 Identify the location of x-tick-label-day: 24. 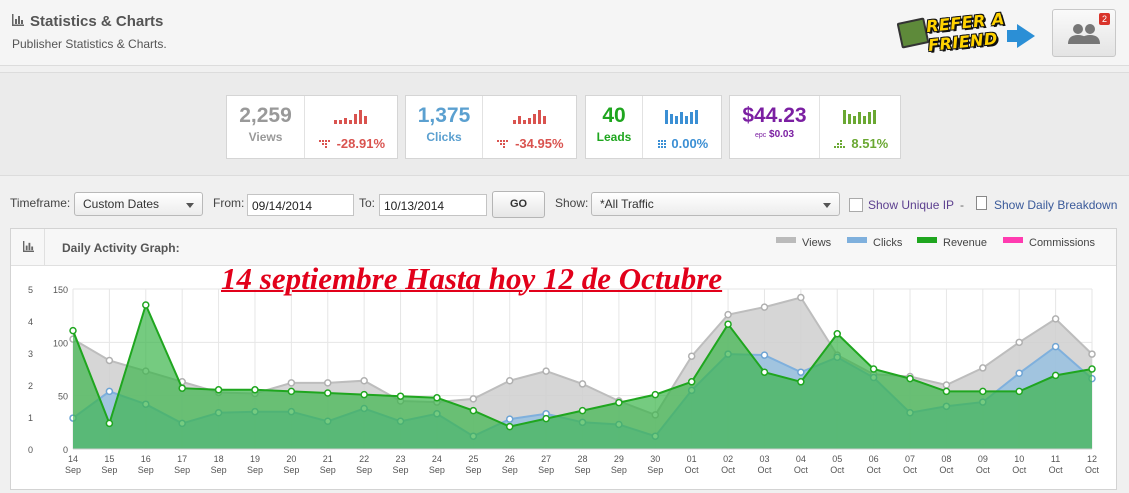
(437, 459).